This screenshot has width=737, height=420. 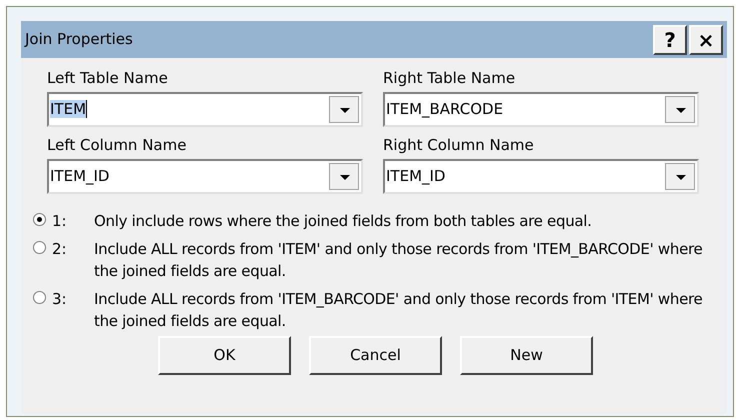 I want to click on help-button: ?, so click(x=670, y=39).